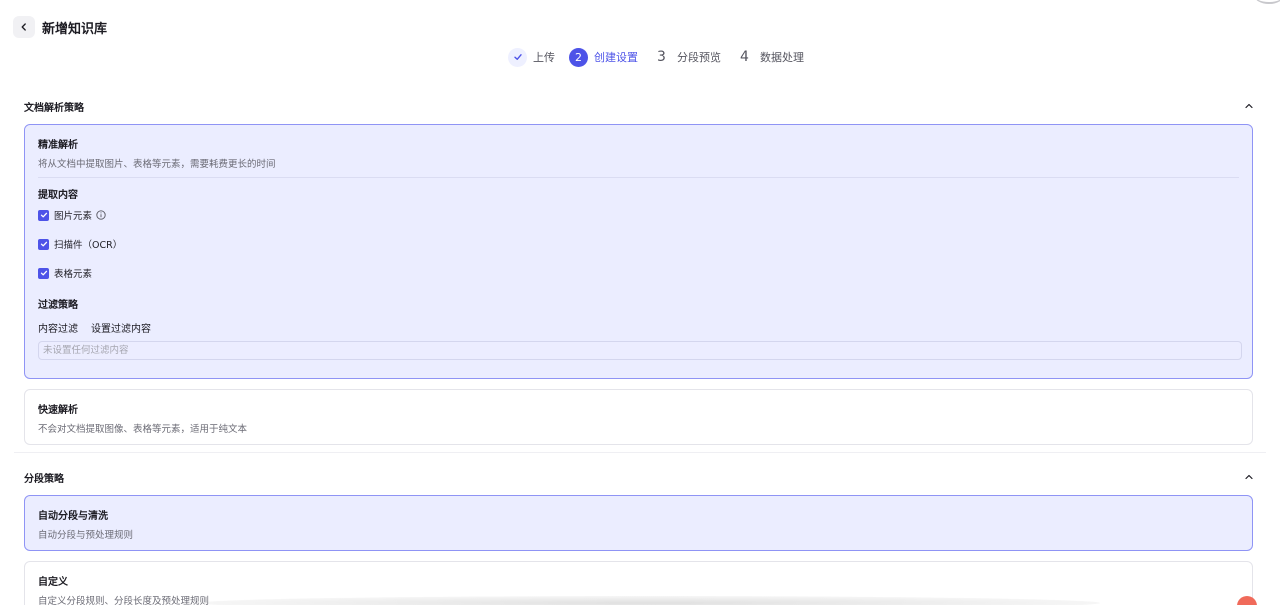  Describe the element at coordinates (640, 477) in the screenshot. I see `segment-strategy-header: 分段策略` at that location.